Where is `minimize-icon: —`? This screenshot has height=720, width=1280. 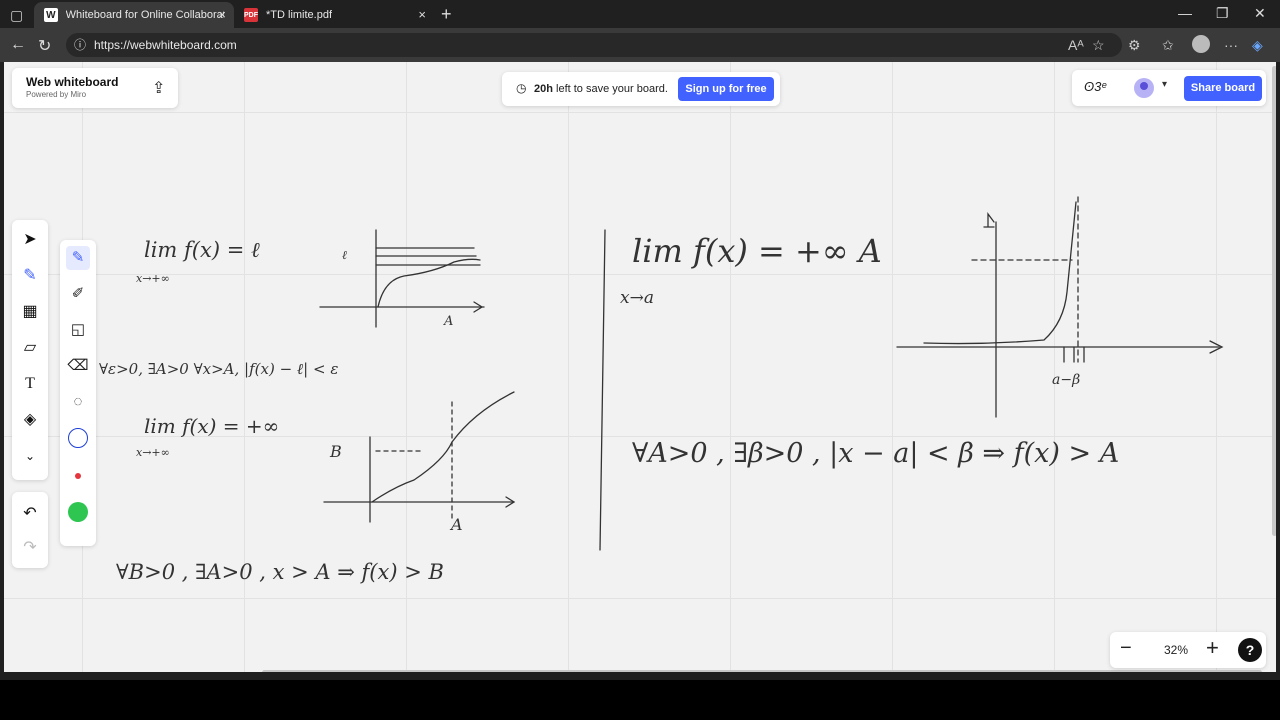
minimize-icon: — is located at coordinates (1185, 13).